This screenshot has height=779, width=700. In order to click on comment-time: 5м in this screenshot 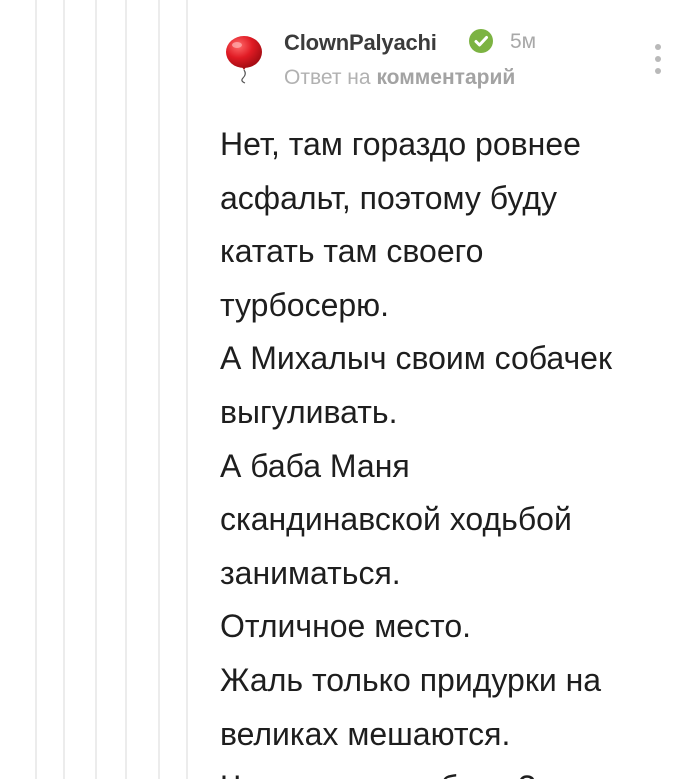, I will do `click(523, 41)`.